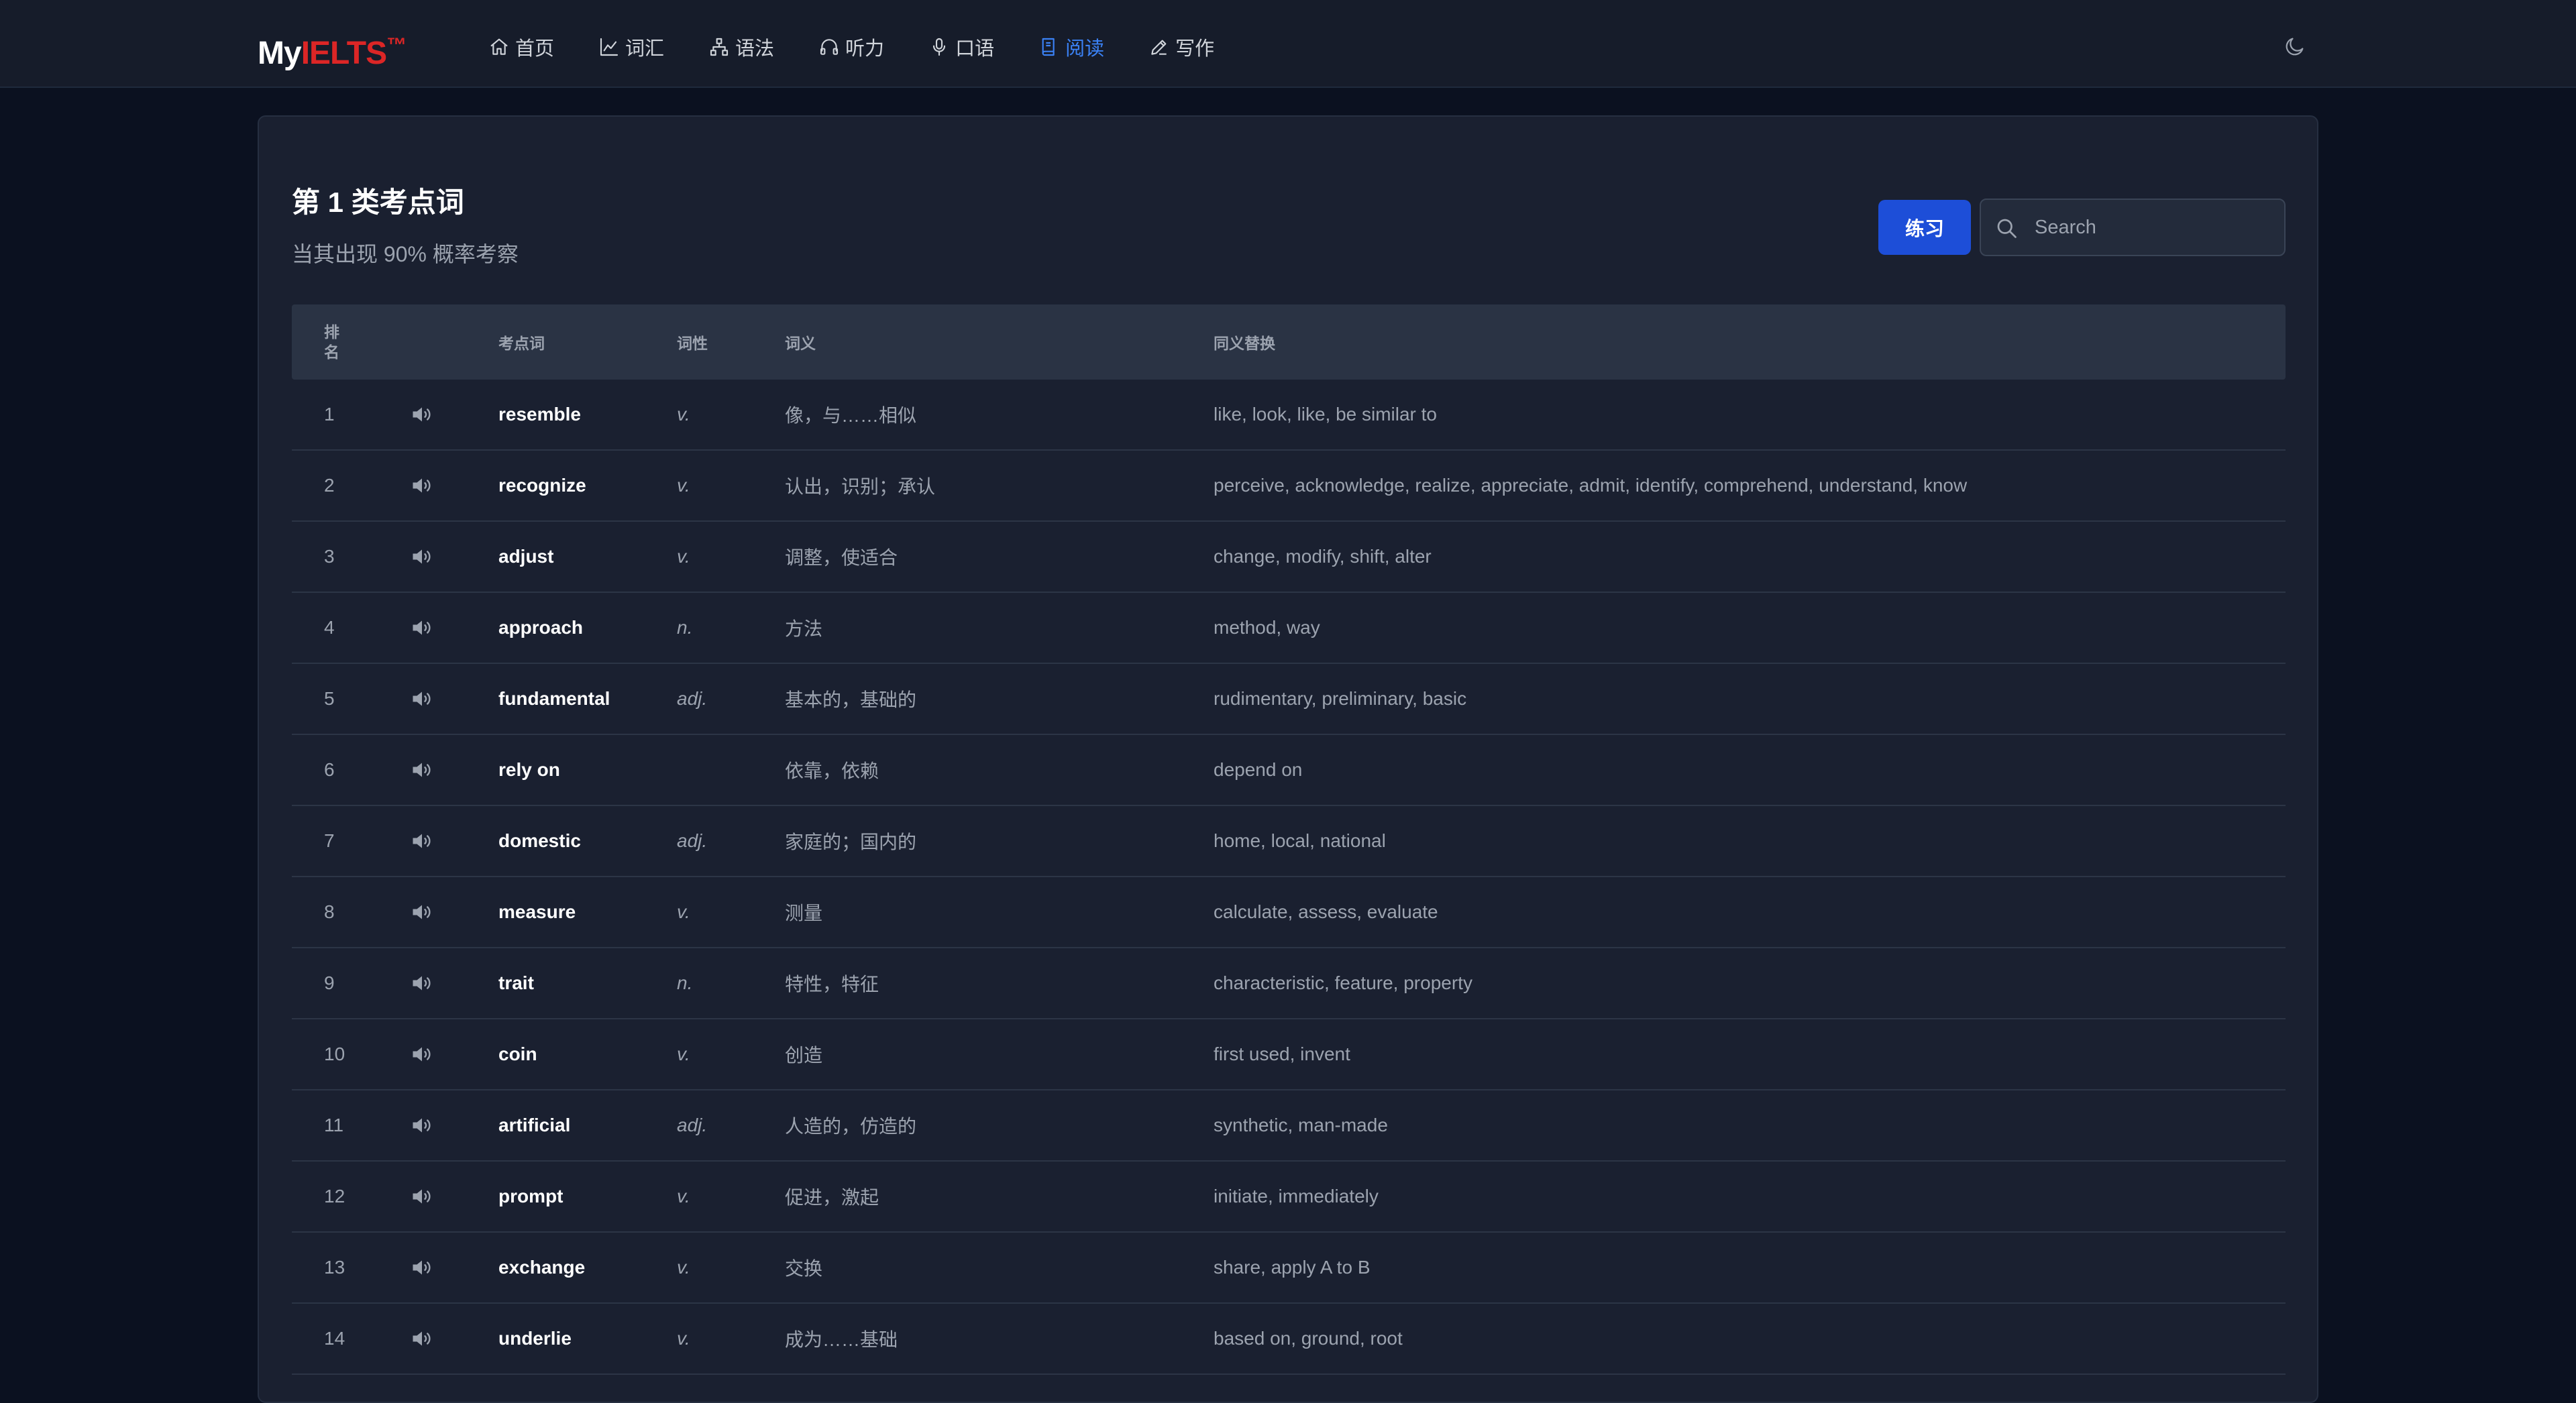 Image resolution: width=2576 pixels, height=1403 pixels. What do you see at coordinates (329, 841) in the screenshot?
I see `rank-cell: 7` at bounding box center [329, 841].